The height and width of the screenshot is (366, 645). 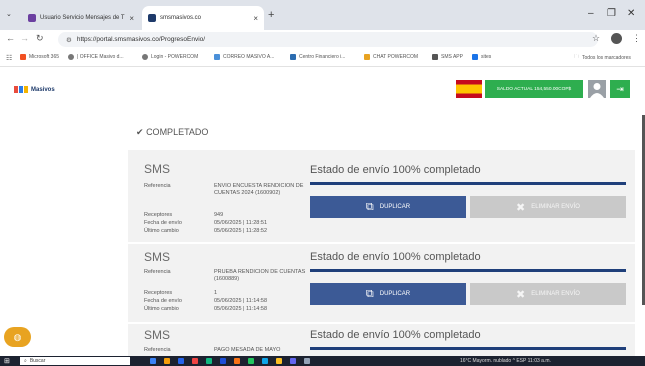 I want to click on chat-widget-button: ◍, so click(x=17, y=337).